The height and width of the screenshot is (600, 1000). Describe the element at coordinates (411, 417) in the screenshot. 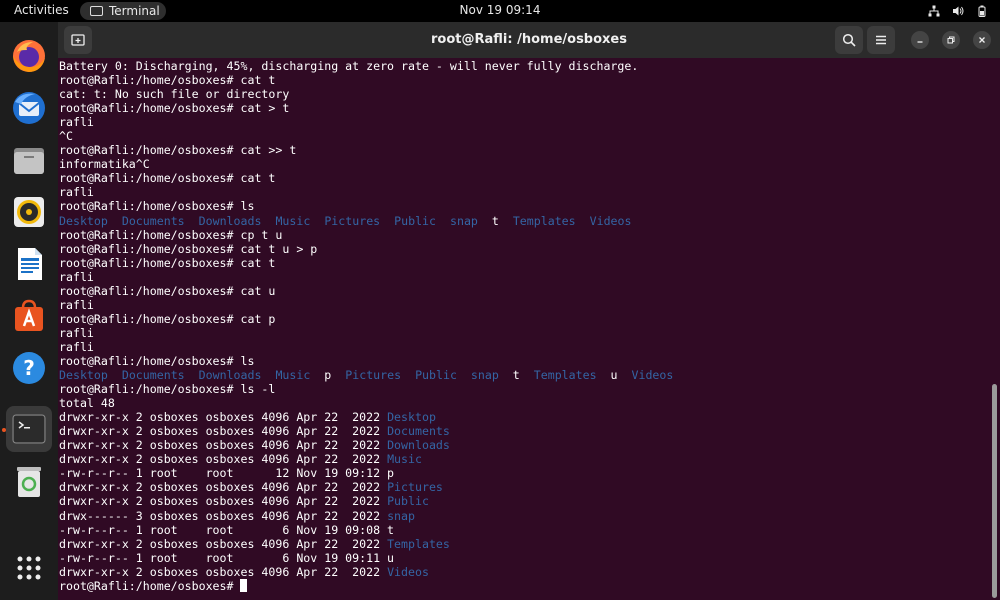

I see `directory-name: Desktop` at that location.